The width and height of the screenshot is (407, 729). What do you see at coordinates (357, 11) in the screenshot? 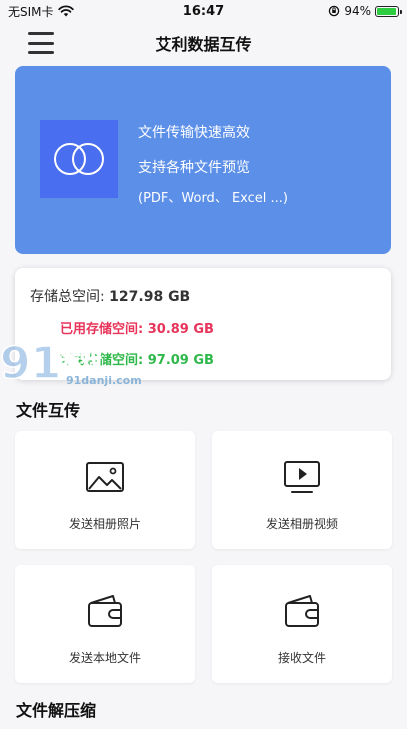
I see `battery-text: 94%` at bounding box center [357, 11].